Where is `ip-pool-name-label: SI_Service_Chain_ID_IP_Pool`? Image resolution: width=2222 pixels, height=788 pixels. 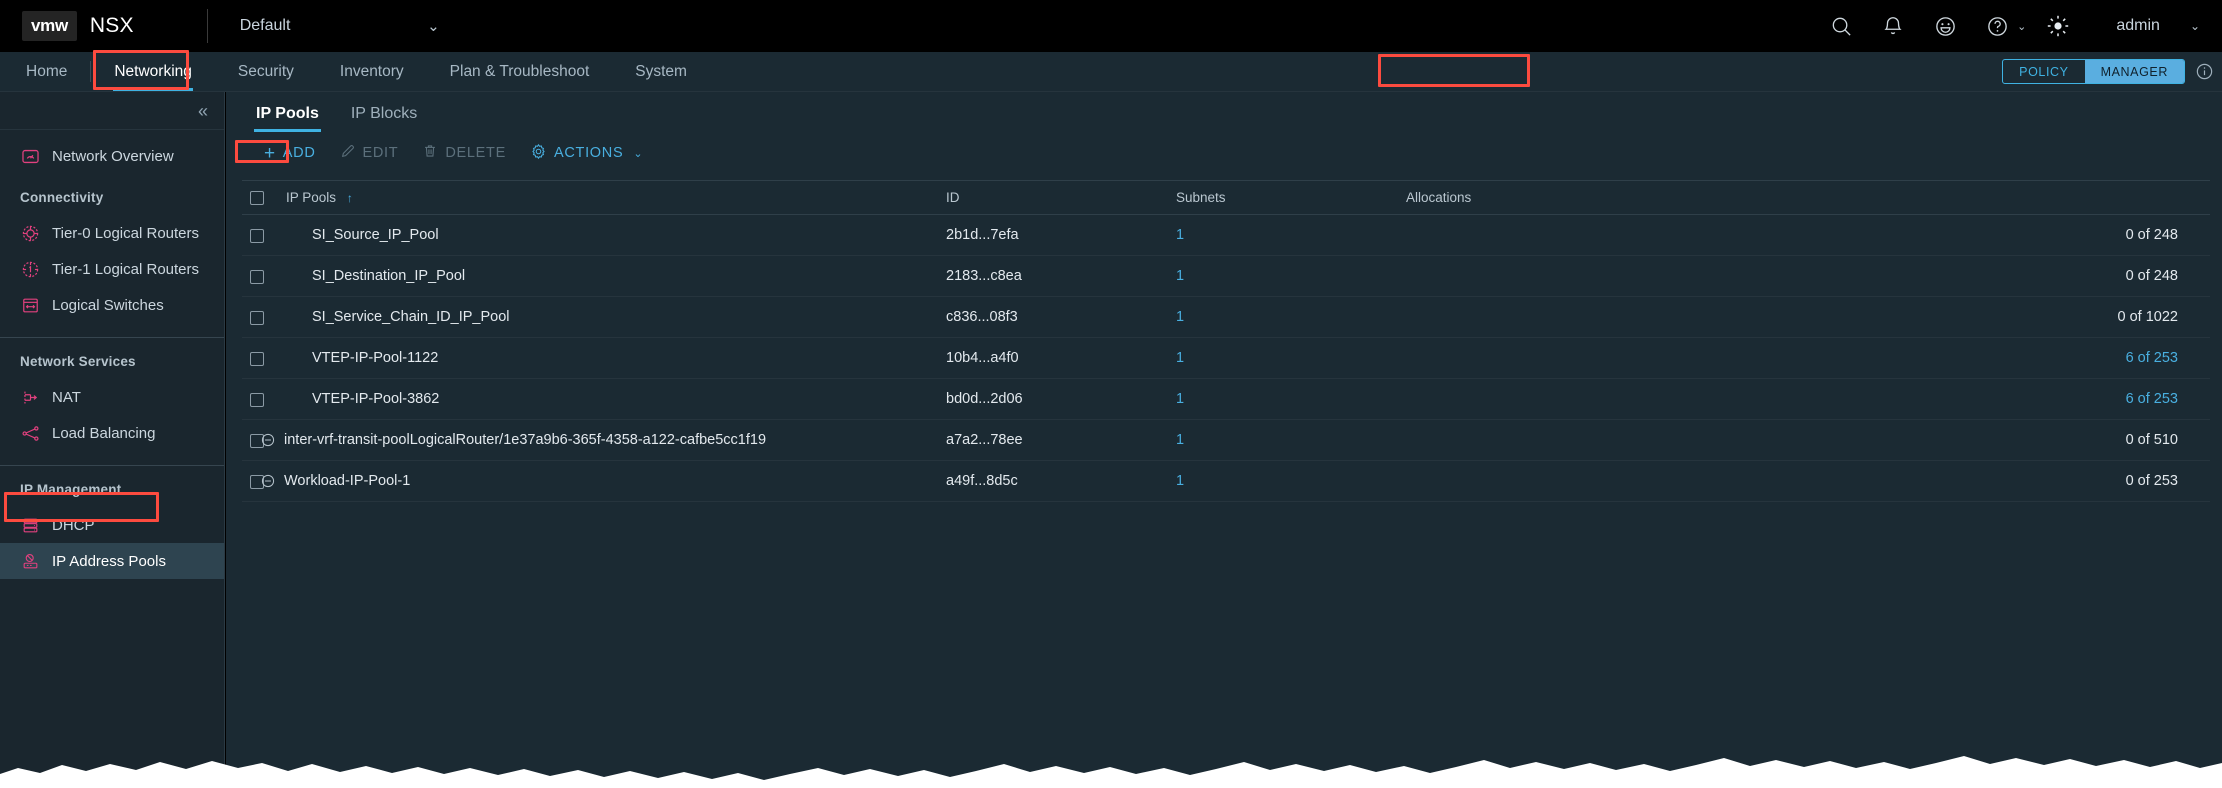 ip-pool-name-label: SI_Service_Chain_ID_IP_Pool is located at coordinates (411, 317).